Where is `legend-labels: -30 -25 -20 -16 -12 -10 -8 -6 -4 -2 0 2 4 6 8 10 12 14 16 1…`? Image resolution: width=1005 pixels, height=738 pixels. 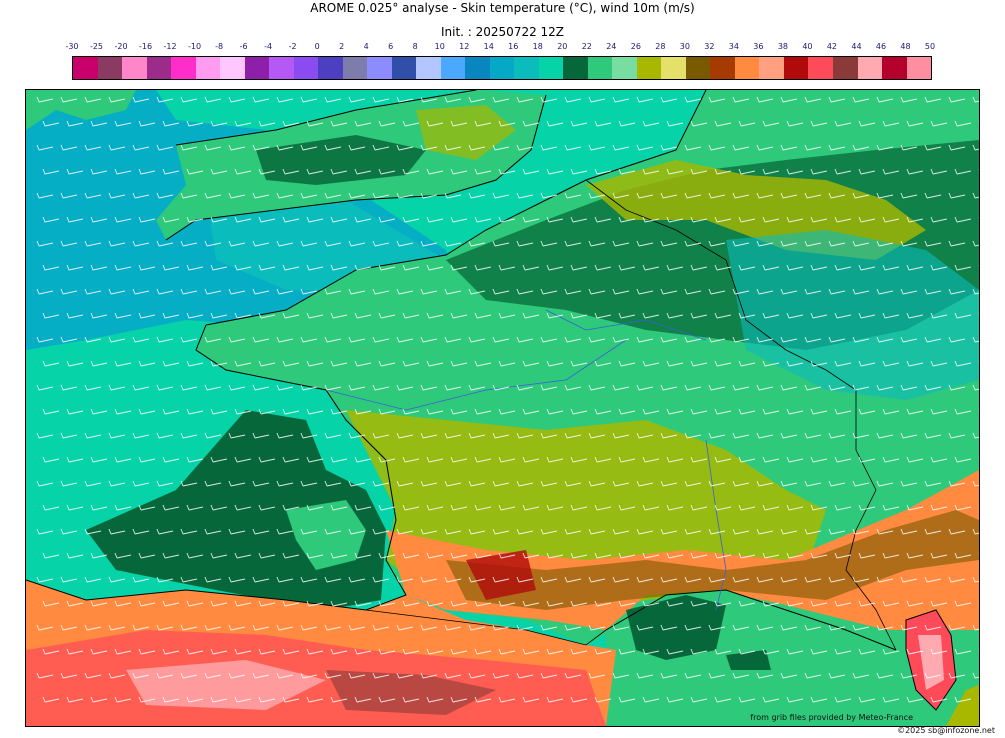
legend-labels: -30 -25 -20 -16 -12 -10 -8 -6 -4 -2 0 2 4 6 8 10 12 14 16 1… is located at coordinates (500, 48).